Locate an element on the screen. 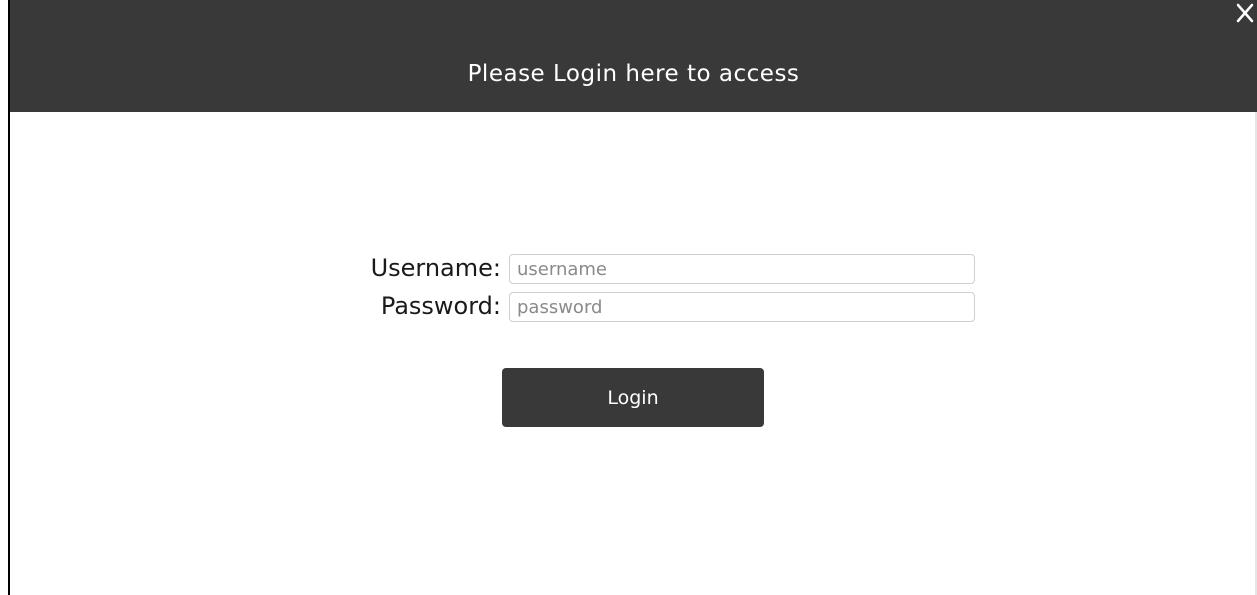 This screenshot has height=595, width=1257. password-row: Password: is located at coordinates (635, 306).